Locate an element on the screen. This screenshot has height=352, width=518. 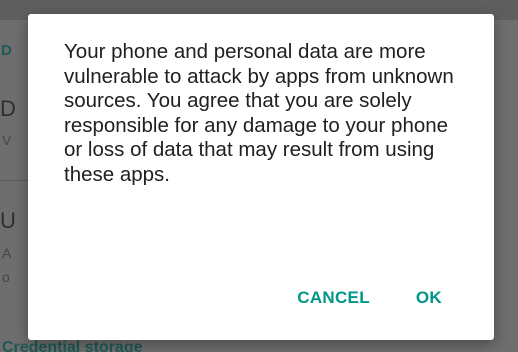
ok-button: OK is located at coordinates (429, 298).